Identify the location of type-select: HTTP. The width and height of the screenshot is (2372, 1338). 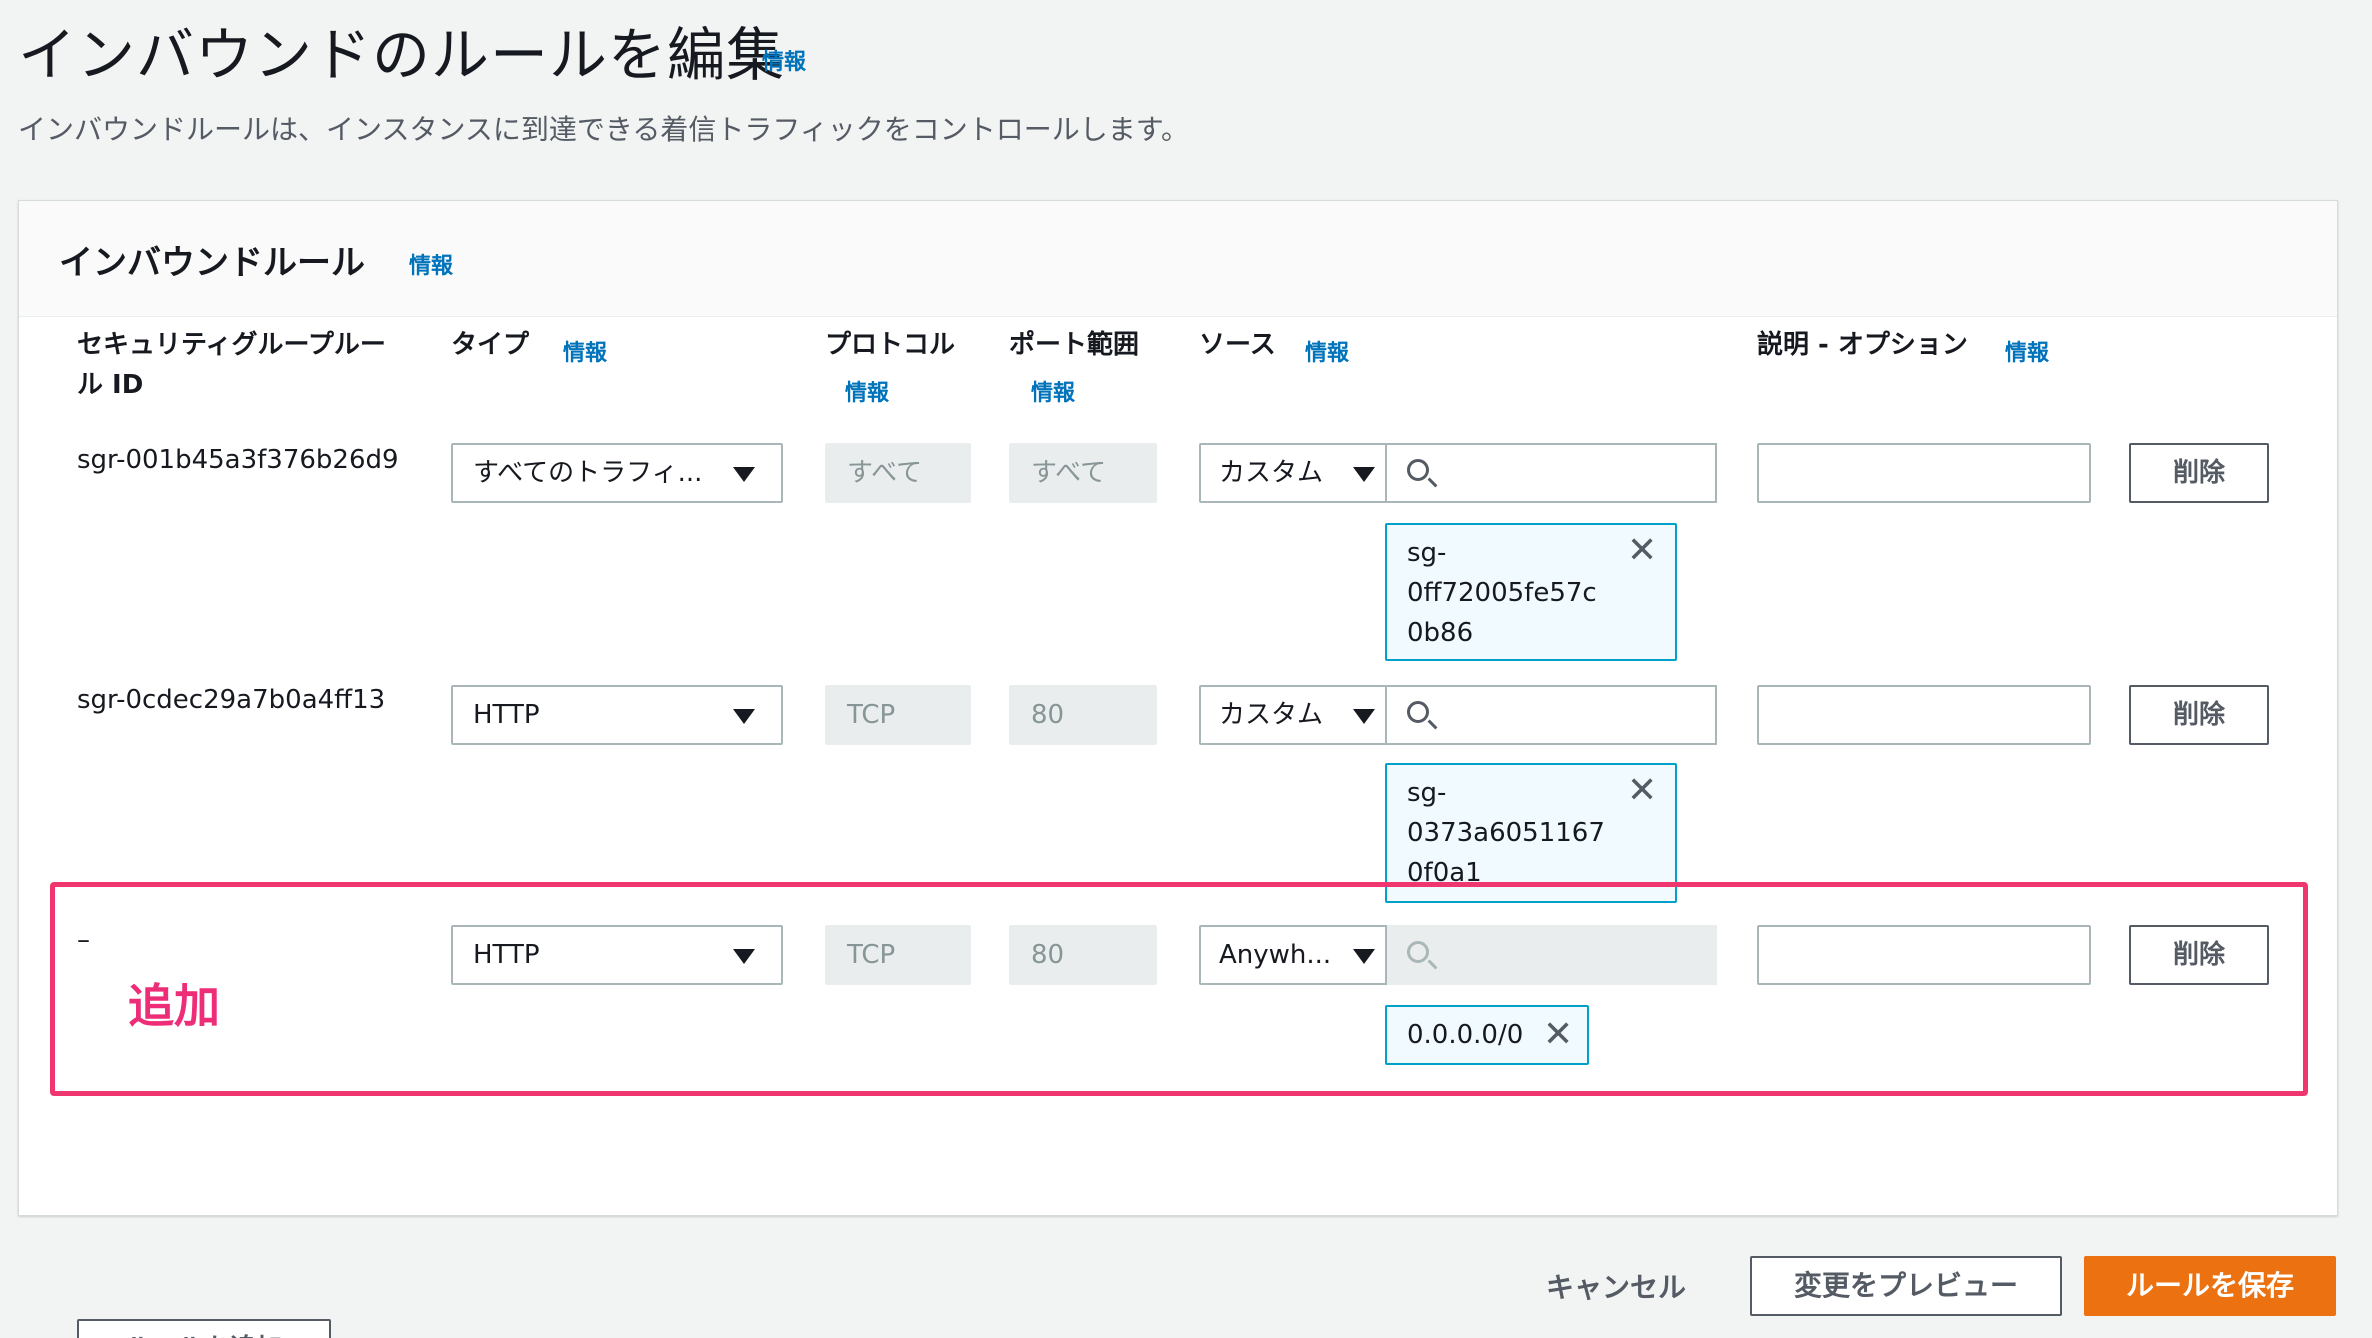
(617, 715).